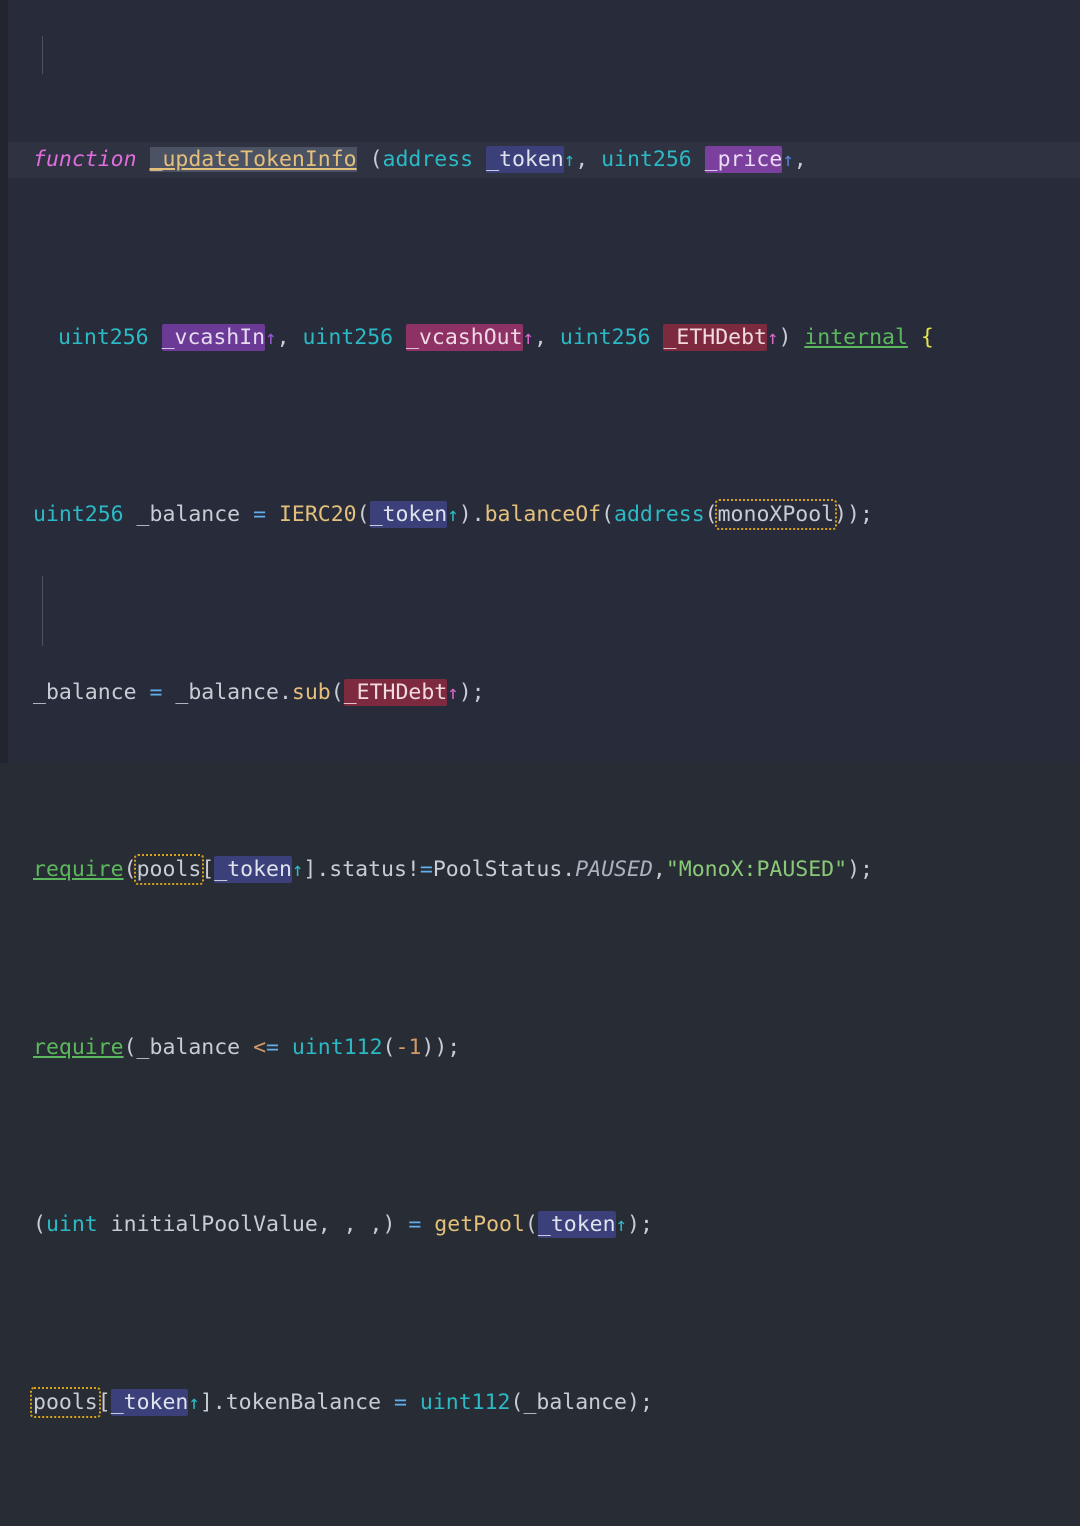  Describe the element at coordinates (776, 514) in the screenshot. I see `var-monoxpool: monoXPool` at that location.